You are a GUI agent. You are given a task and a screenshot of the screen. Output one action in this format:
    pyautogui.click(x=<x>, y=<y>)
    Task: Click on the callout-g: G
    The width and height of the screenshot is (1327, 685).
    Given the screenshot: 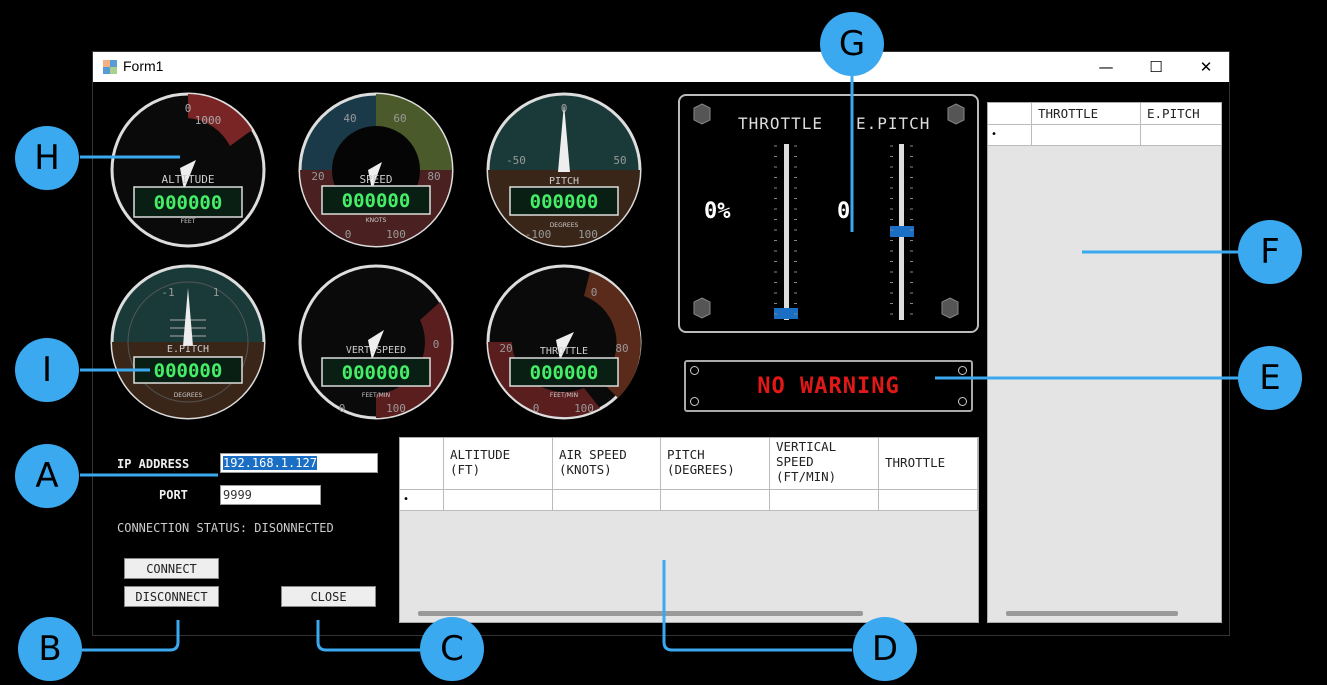 What is the action you would take?
    pyautogui.click(x=852, y=44)
    